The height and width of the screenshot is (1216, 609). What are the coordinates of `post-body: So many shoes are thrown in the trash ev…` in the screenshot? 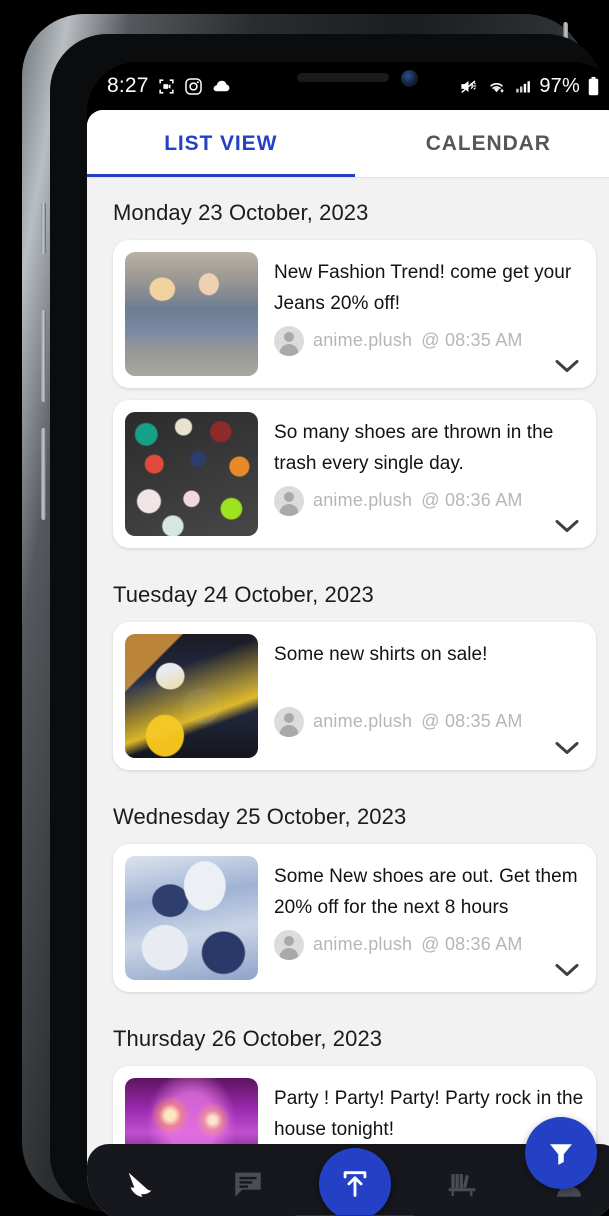 It's located at (421, 474).